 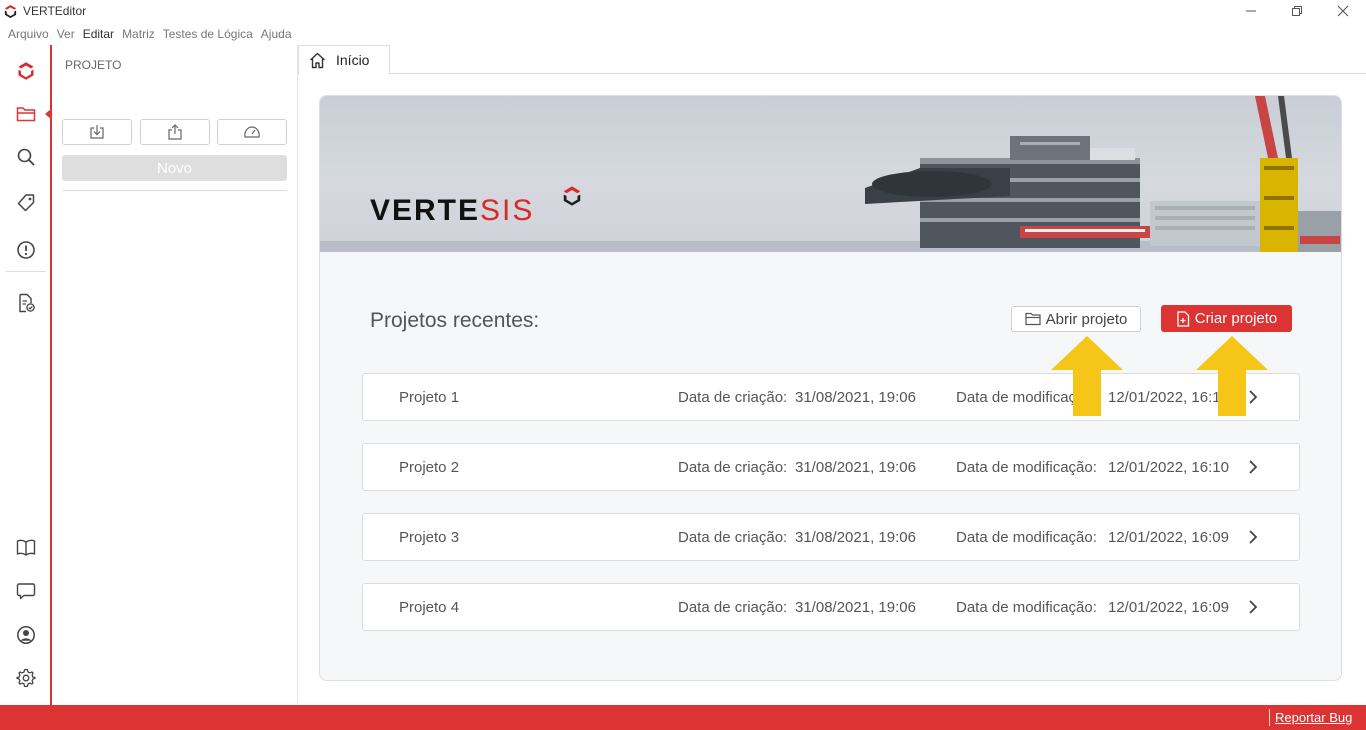 What do you see at coordinates (48, 114) in the screenshot?
I see `active-indicator` at bounding box center [48, 114].